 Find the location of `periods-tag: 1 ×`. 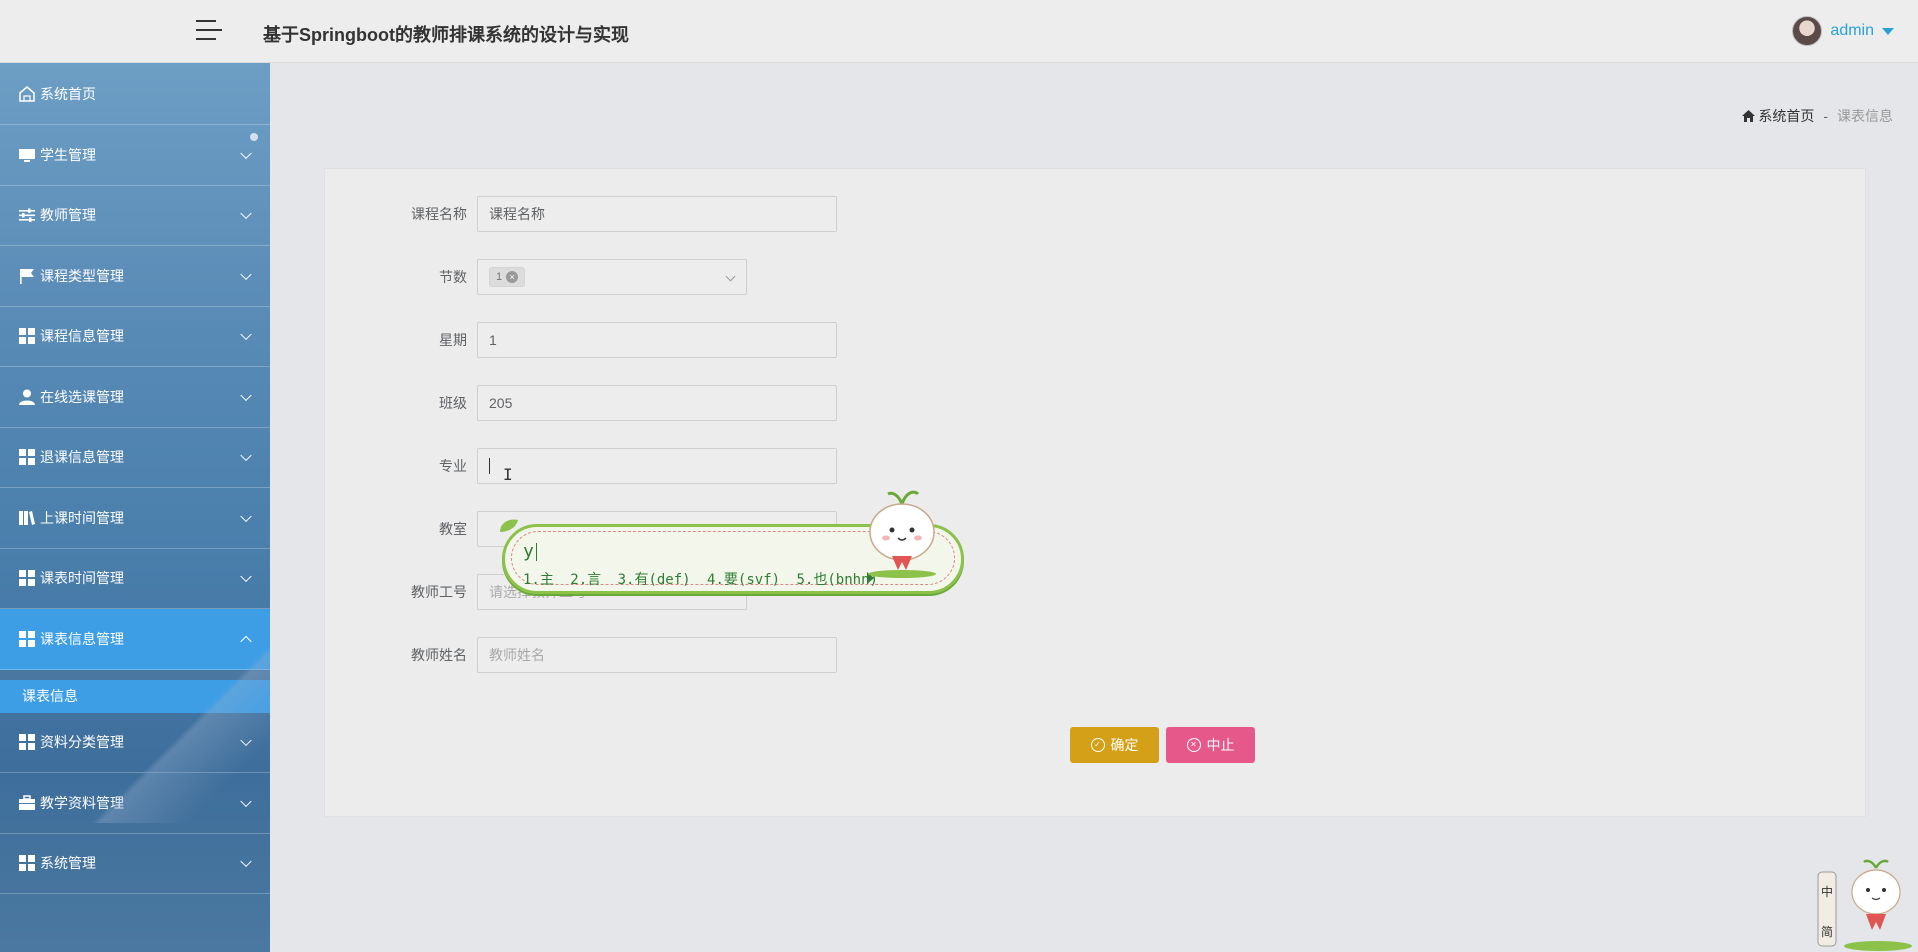

periods-tag: 1 × is located at coordinates (507, 277).